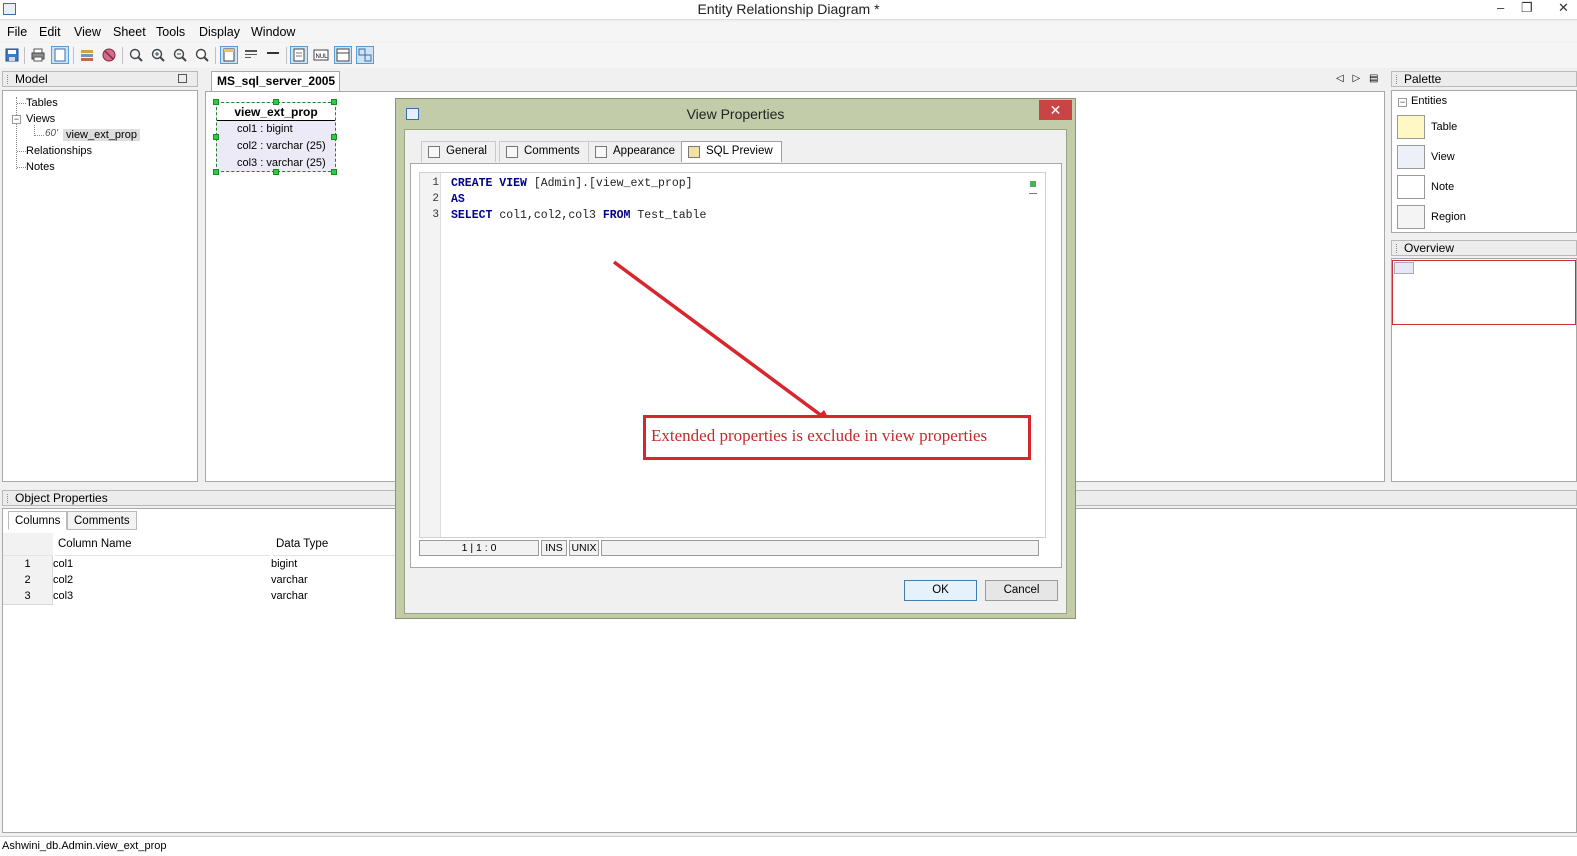 This screenshot has height=856, width=1577. I want to click on tree-views: Views, so click(40, 119).